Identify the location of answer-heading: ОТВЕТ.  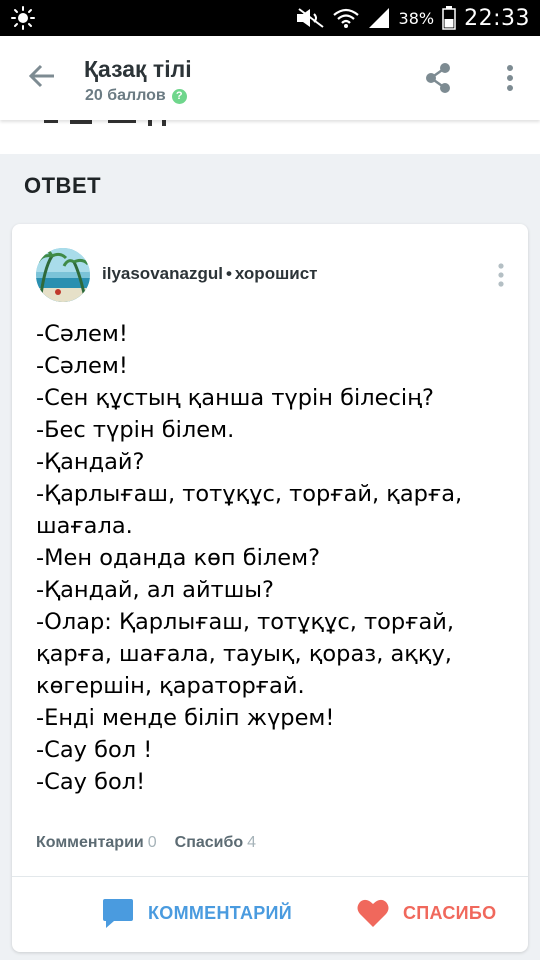
(63, 185).